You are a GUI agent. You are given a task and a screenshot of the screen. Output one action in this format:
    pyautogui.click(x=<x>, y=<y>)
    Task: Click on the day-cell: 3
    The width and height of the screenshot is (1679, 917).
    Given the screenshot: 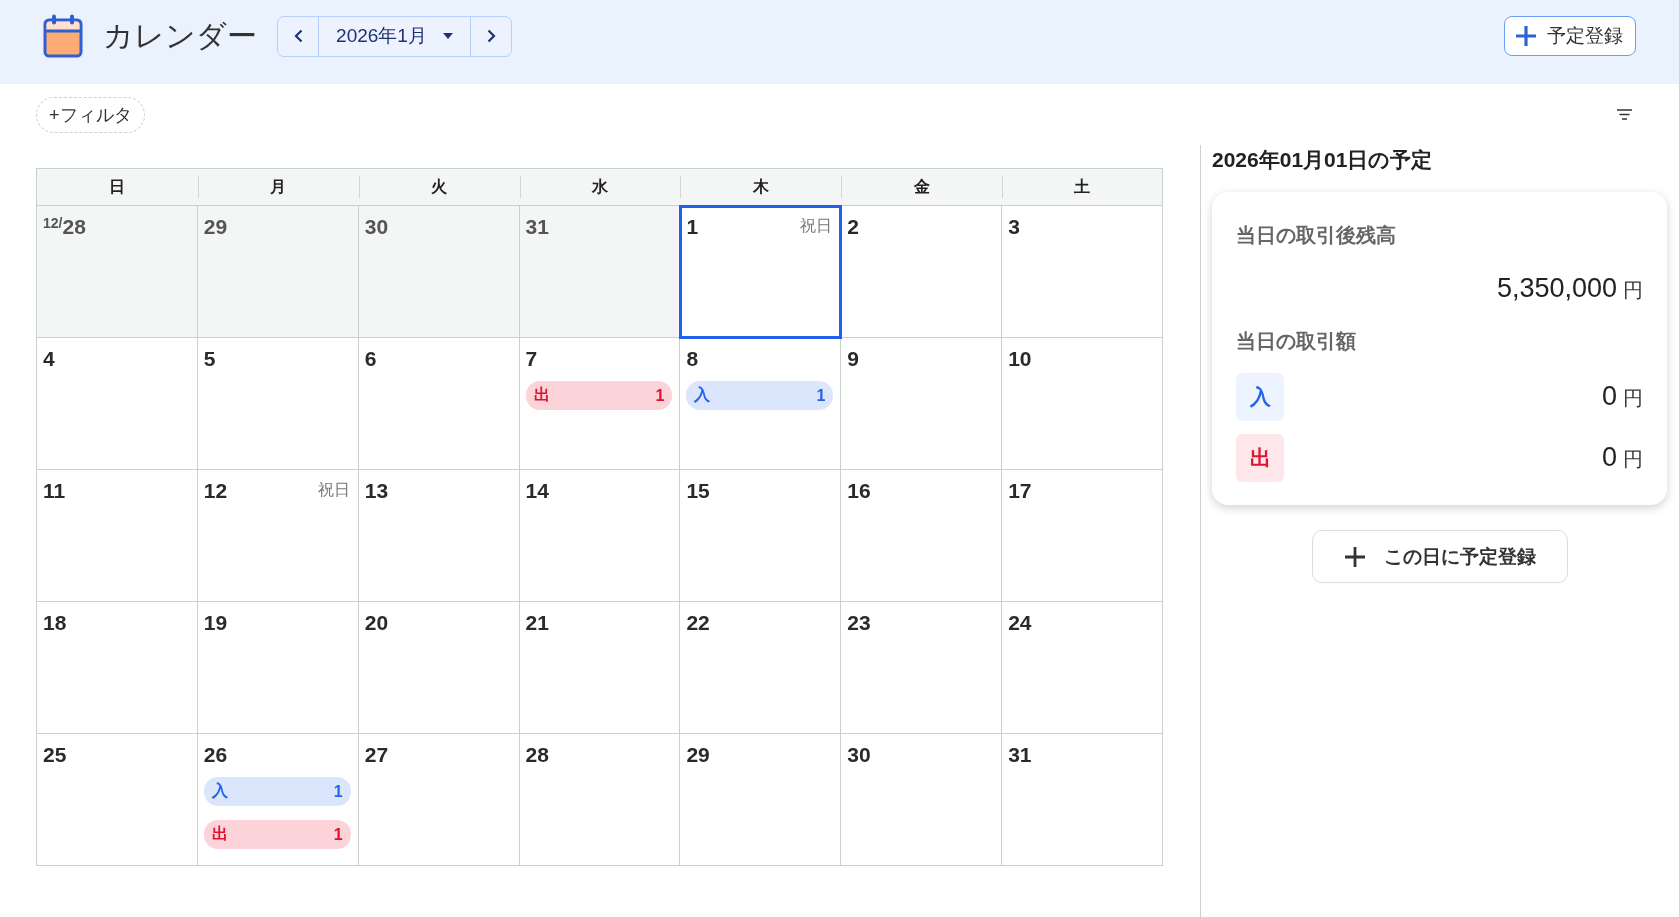 What is the action you would take?
    pyautogui.click(x=1082, y=272)
    